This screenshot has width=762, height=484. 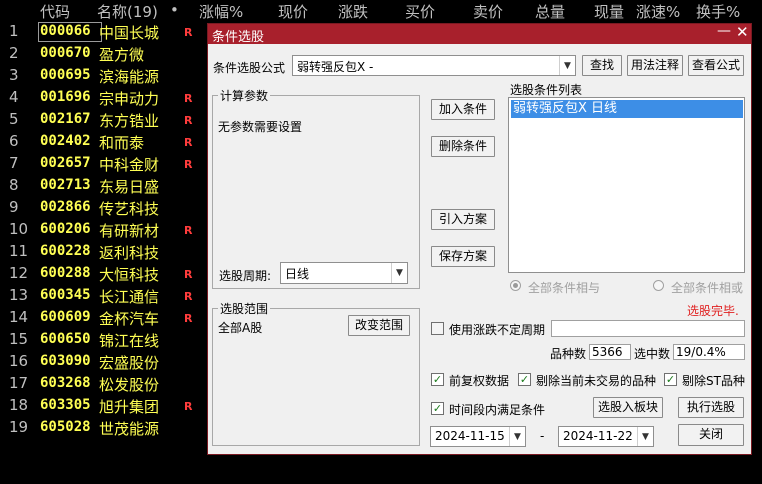 I want to click on date-from-picker: 2024-11-15 ▼, so click(x=478, y=436).